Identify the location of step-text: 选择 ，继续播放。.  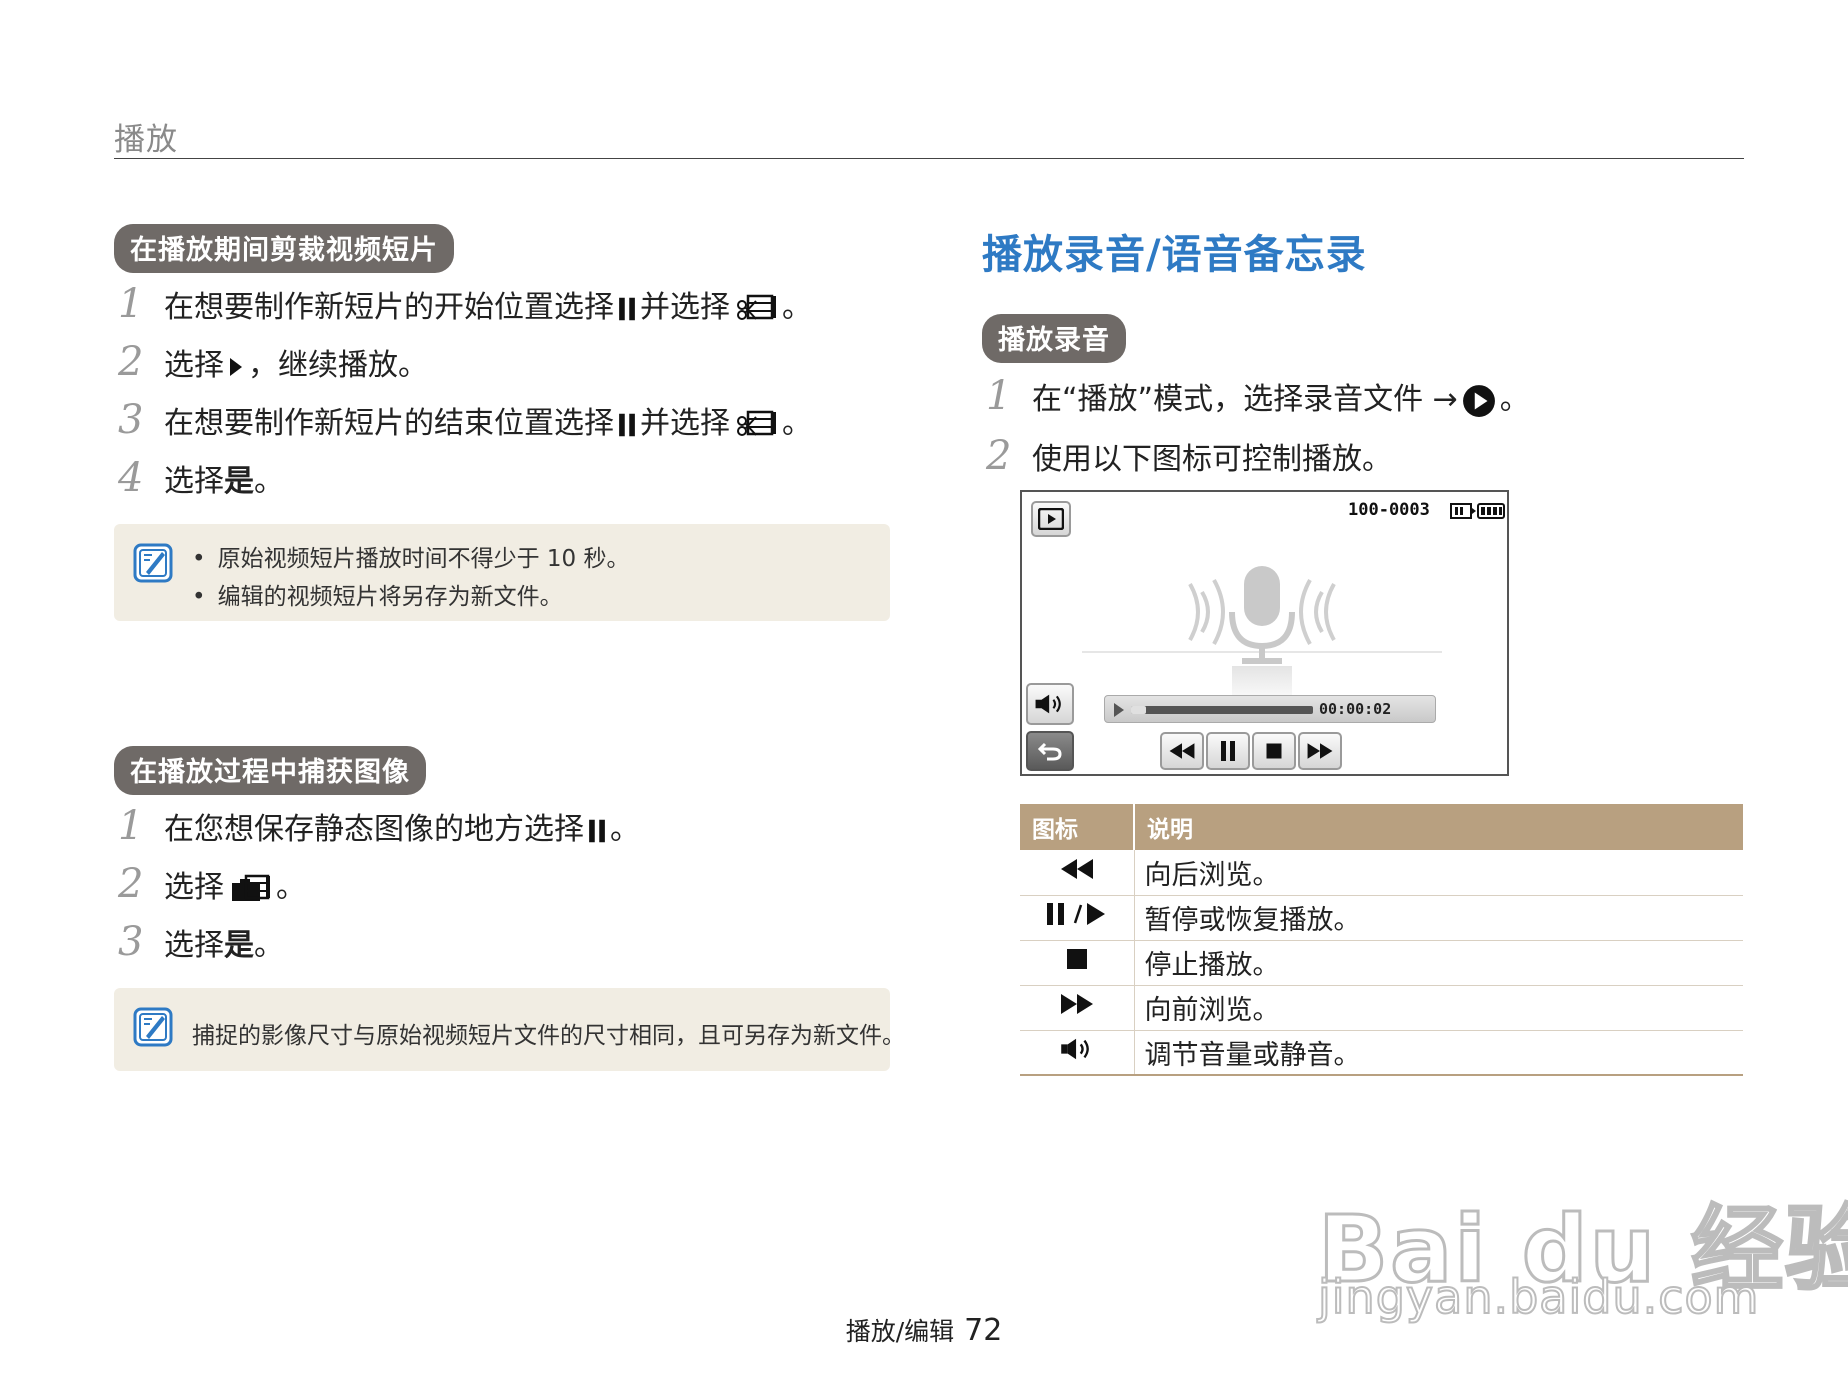
(296, 362).